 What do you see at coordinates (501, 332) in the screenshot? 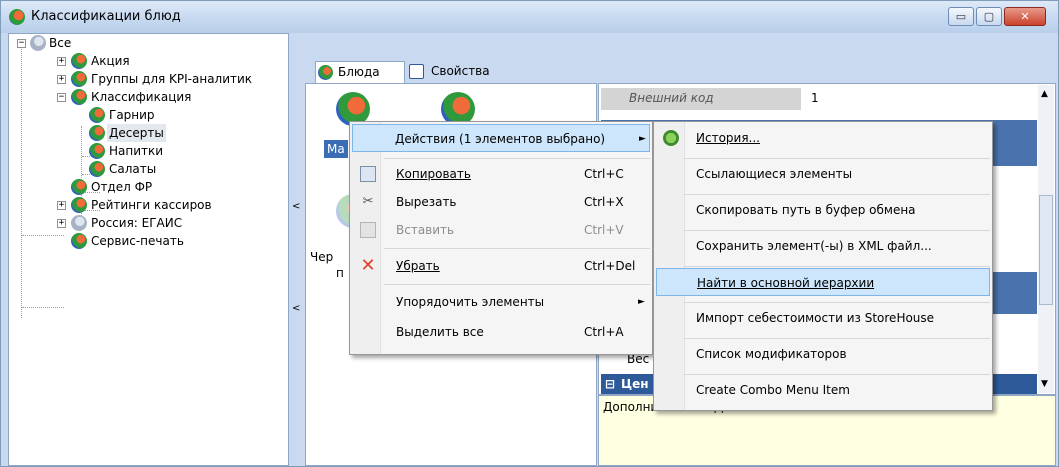
I see `menu-item-select-all: Выделить все Ctrl+A` at bounding box center [501, 332].